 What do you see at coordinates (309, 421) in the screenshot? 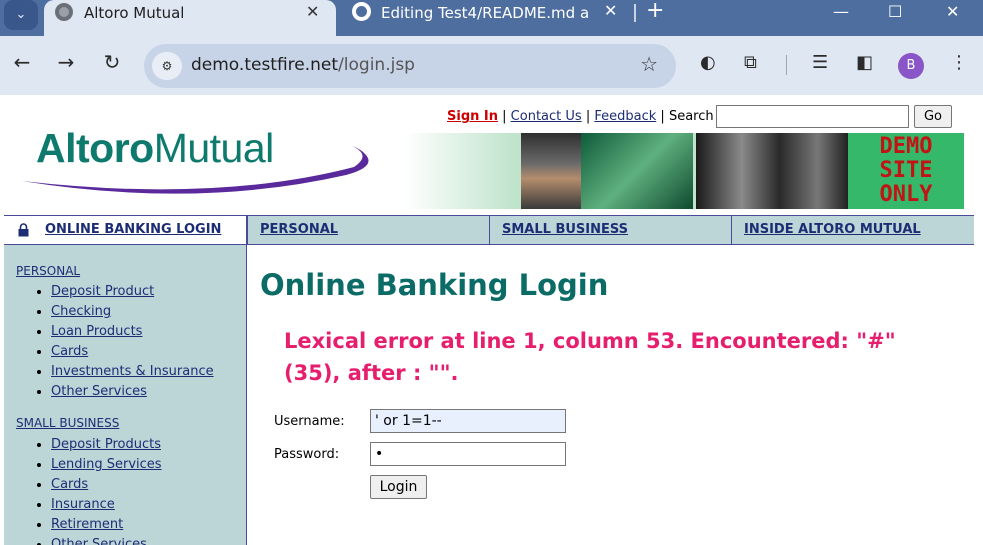
I see `username-label: Username:` at bounding box center [309, 421].